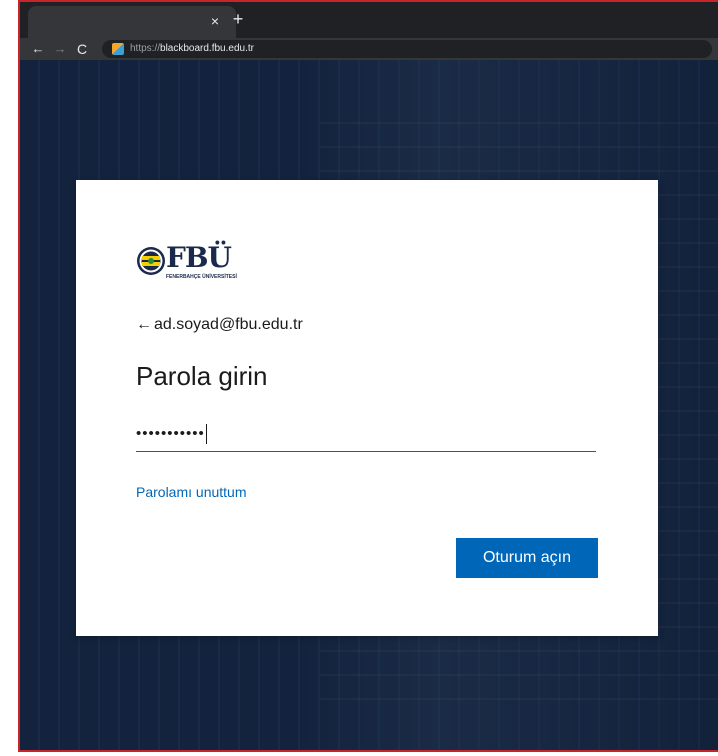  I want to click on password-masked-text: •••••••••••, so click(170, 433).